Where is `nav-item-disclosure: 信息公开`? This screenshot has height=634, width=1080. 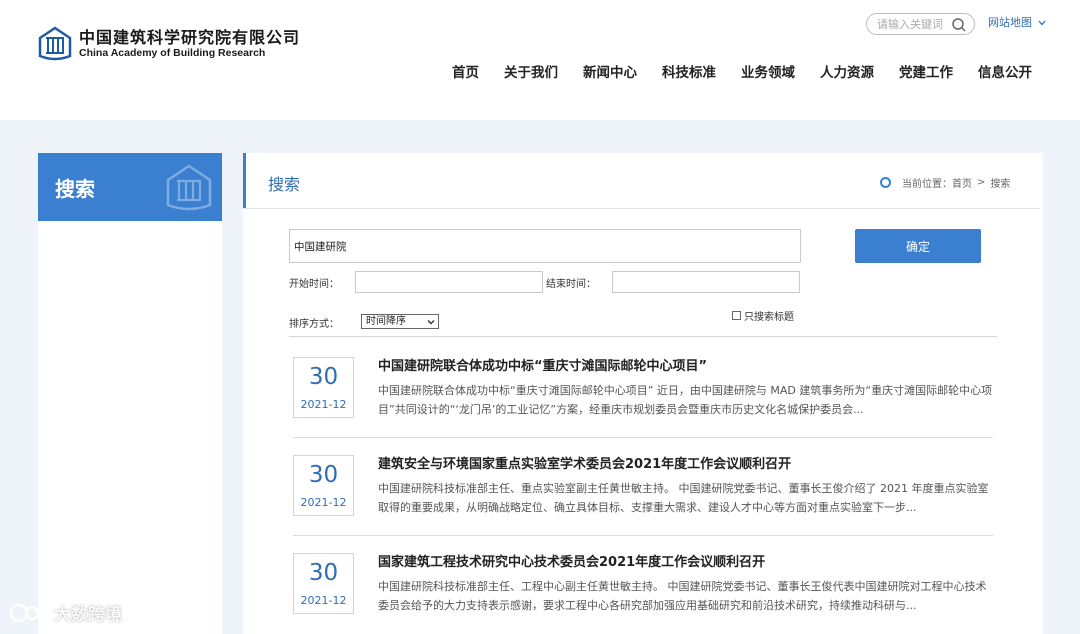
nav-item-disclosure: 信息公开 is located at coordinates (1005, 71).